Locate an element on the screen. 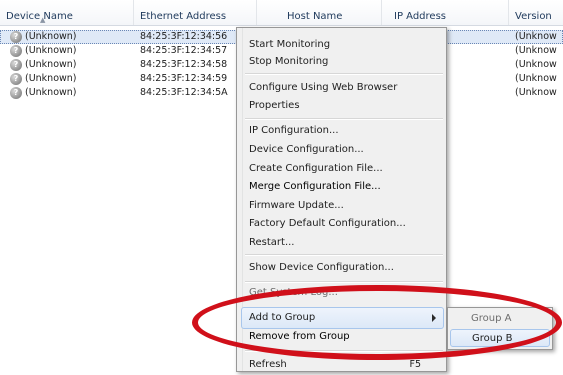 The width and height of the screenshot is (563, 375). column-header-ethernet-address: Ethernet Address is located at coordinates (195, 12).